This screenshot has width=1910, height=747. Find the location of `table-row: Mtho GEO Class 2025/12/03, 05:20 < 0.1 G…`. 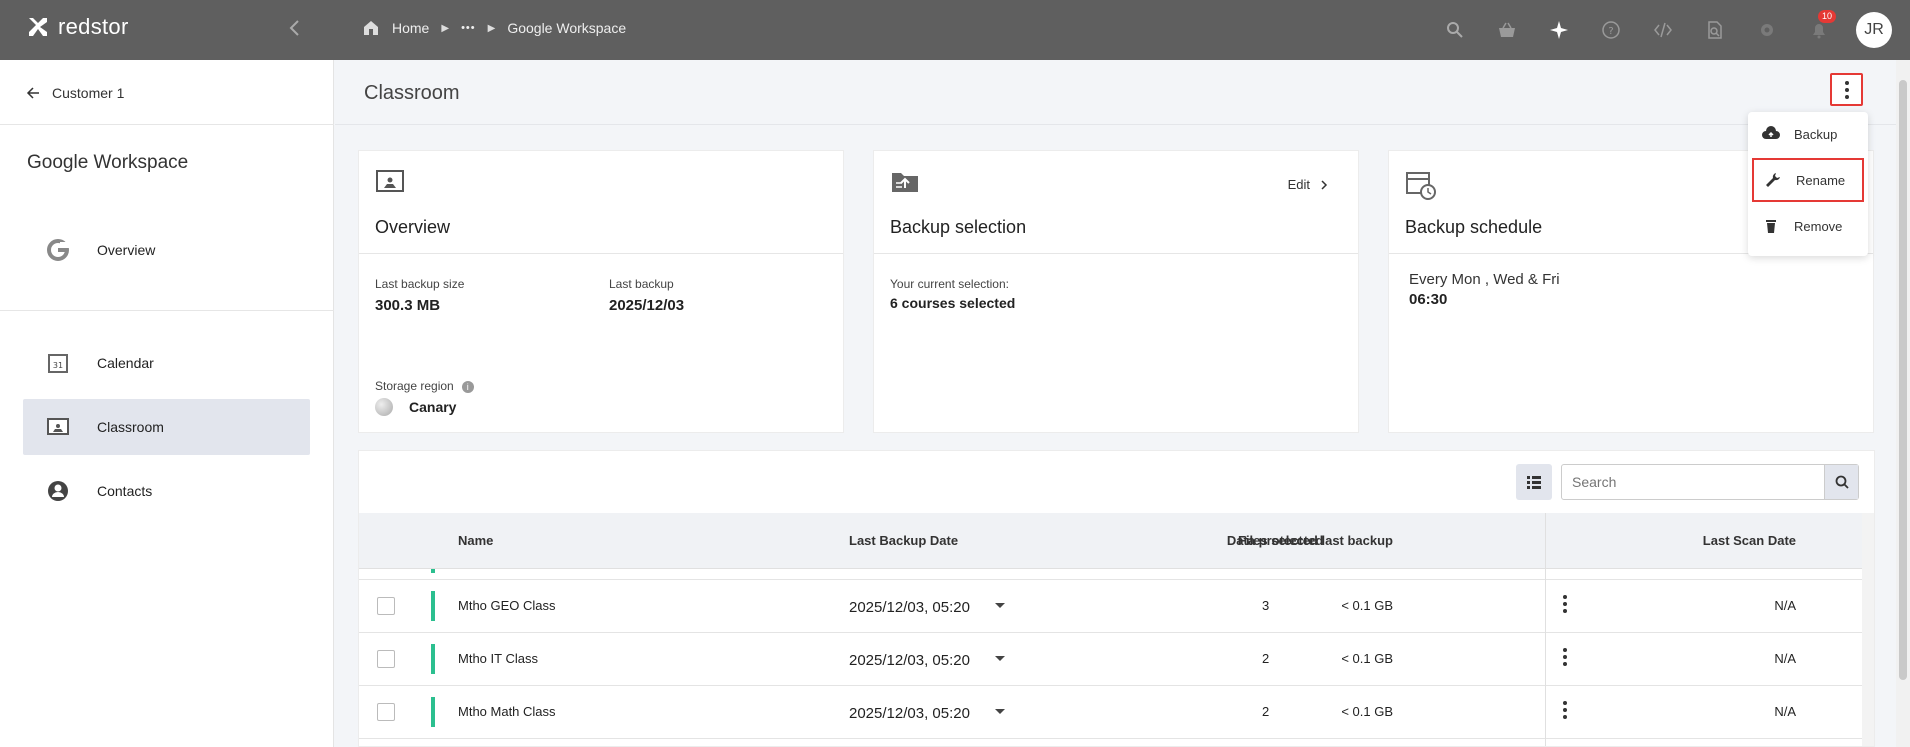

table-row: Mtho GEO Class 2025/12/03, 05:20 < 0.1 G… is located at coordinates (1116, 607).